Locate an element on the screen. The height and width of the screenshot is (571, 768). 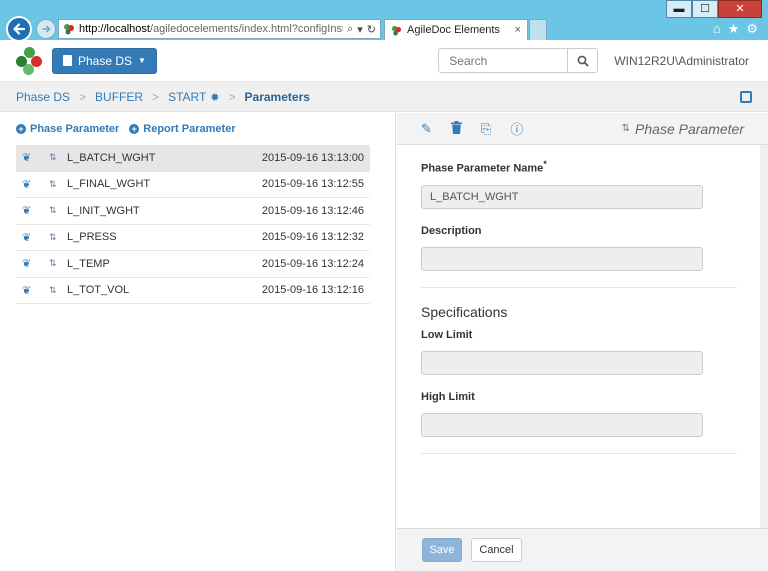
copy-icon: ⎘ is located at coordinates (486, 129).